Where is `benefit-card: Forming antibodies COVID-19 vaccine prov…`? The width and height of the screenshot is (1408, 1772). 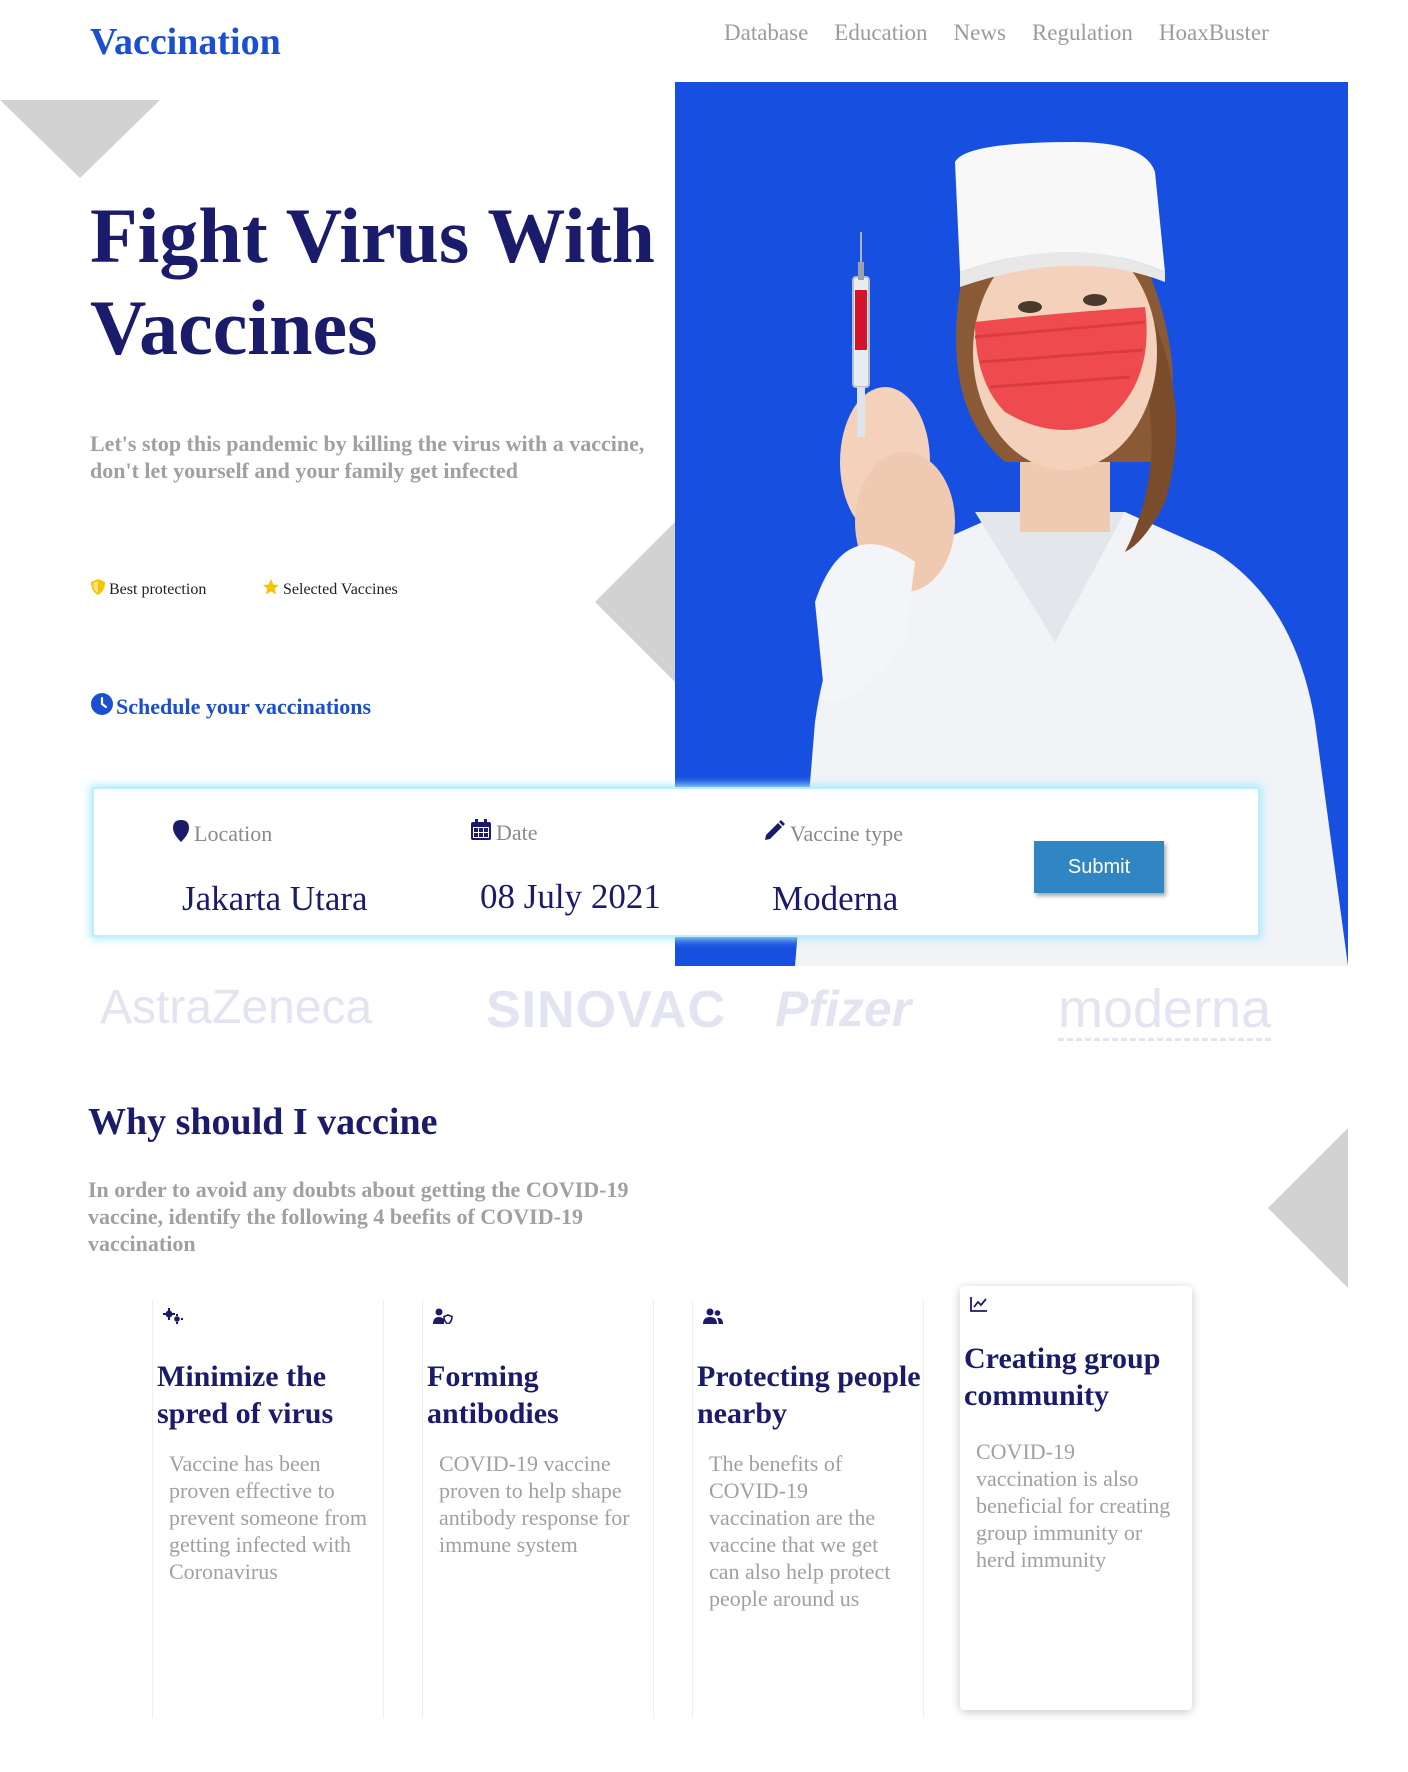
benefit-card: Forming antibodies COVID-19 vaccine prov… is located at coordinates (538, 1509).